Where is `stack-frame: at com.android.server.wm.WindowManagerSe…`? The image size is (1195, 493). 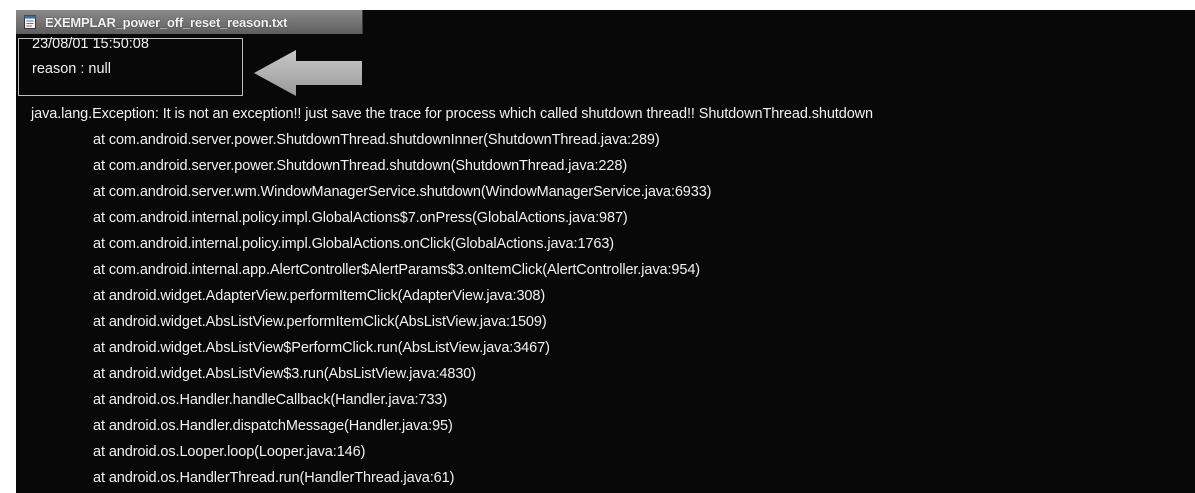
stack-frame: at com.android.server.wm.WindowManagerSe… is located at coordinates (402, 192).